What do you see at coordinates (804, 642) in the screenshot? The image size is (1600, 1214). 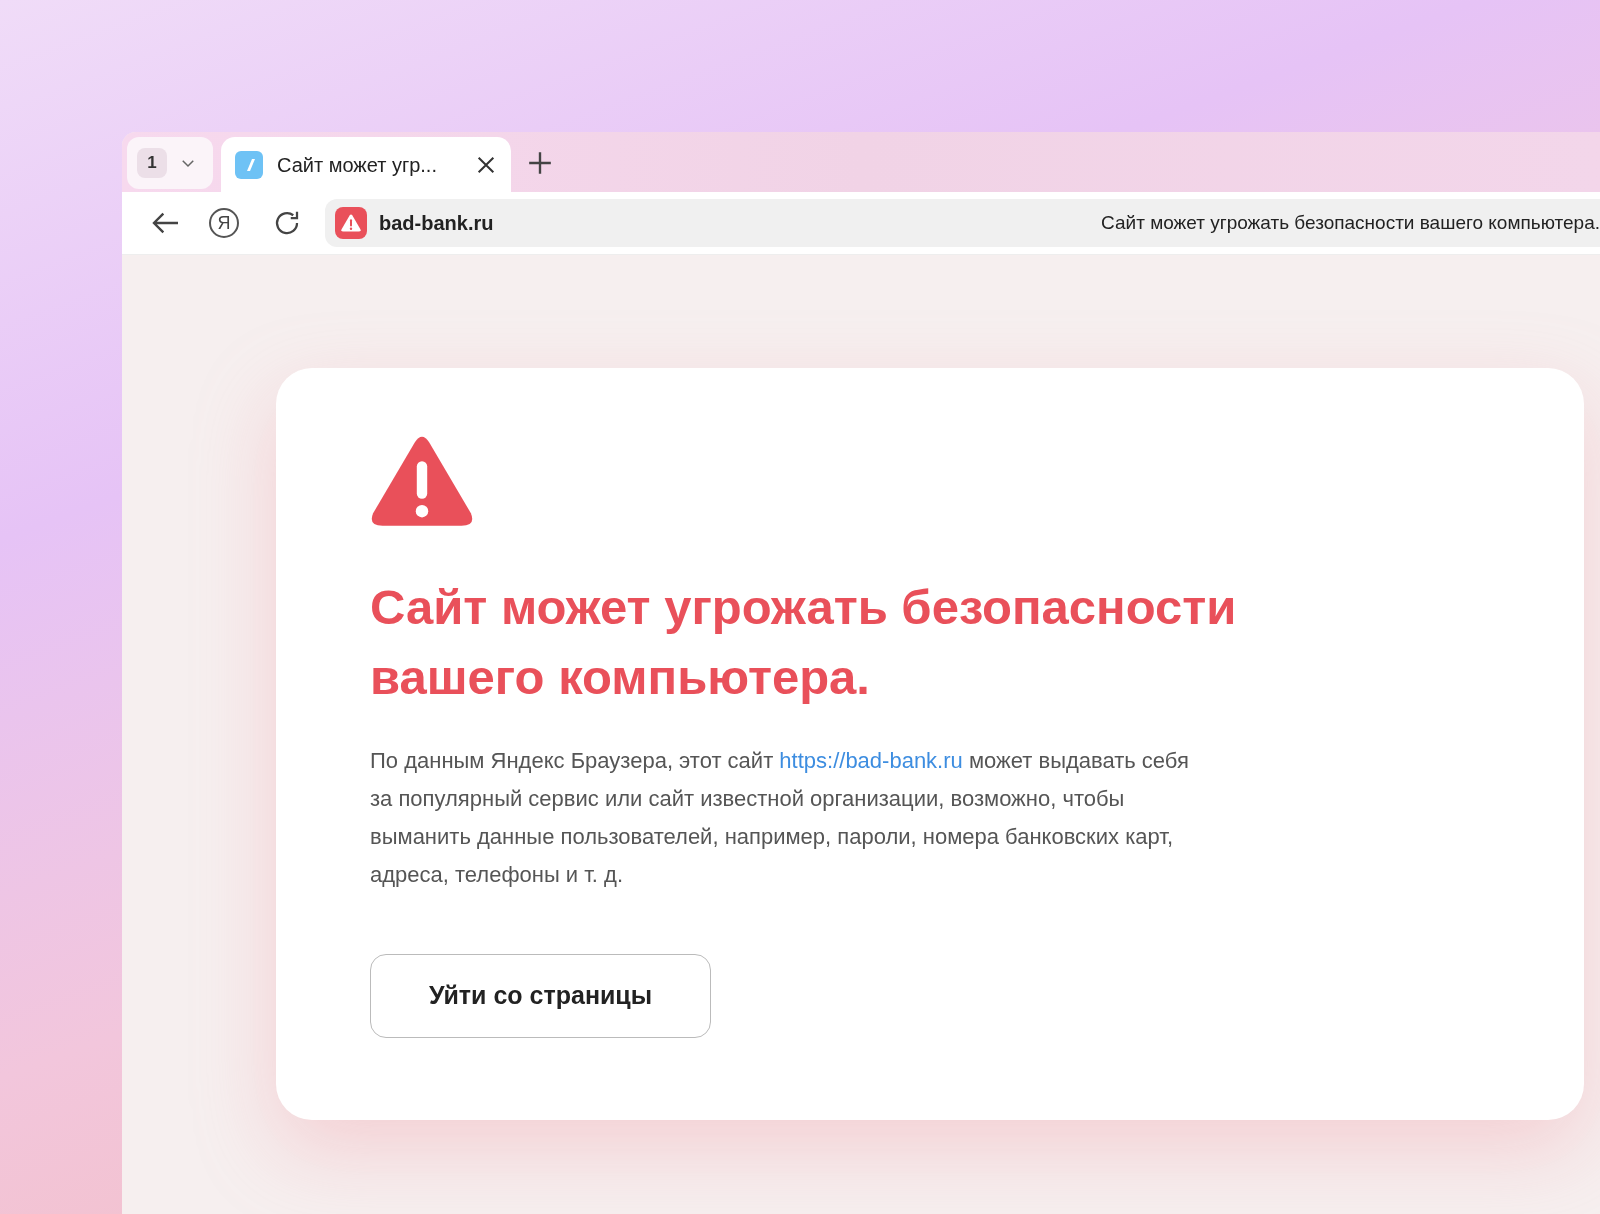 I see `warning-title: Сайт может угрожать безопасности вашего компьютера.` at bounding box center [804, 642].